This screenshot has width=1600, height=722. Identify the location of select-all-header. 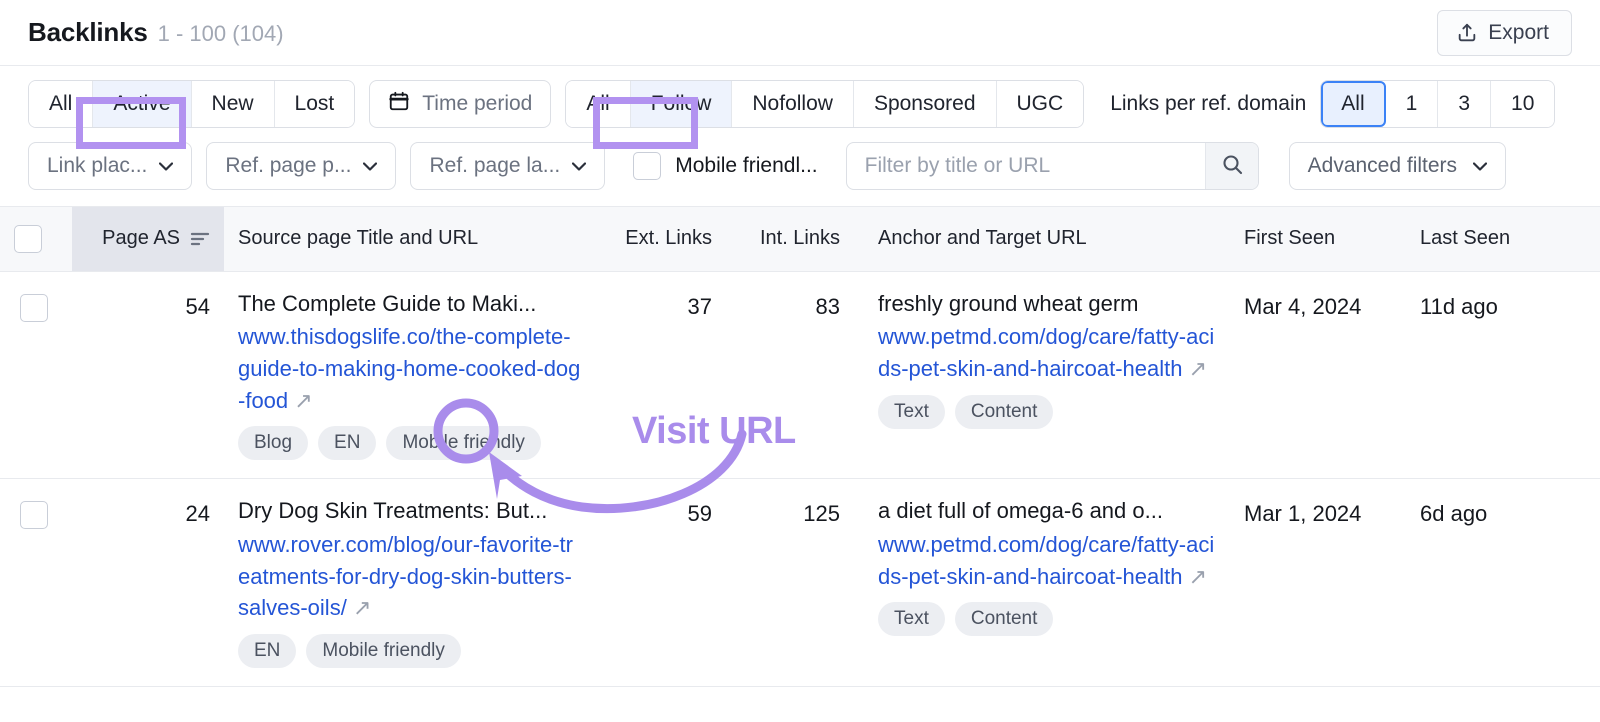
(36, 239).